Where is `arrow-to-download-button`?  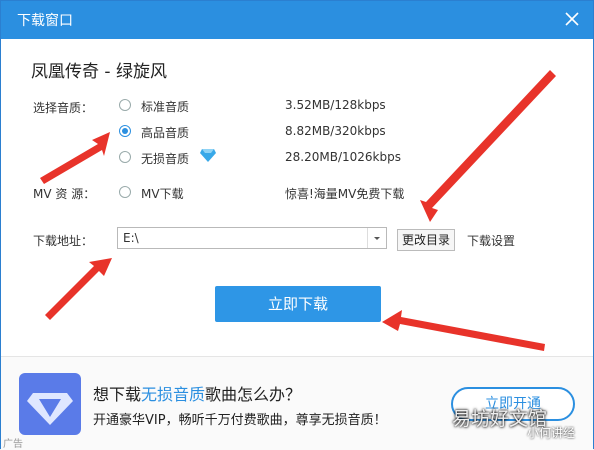 arrow-to-download-button is located at coordinates (463, 330).